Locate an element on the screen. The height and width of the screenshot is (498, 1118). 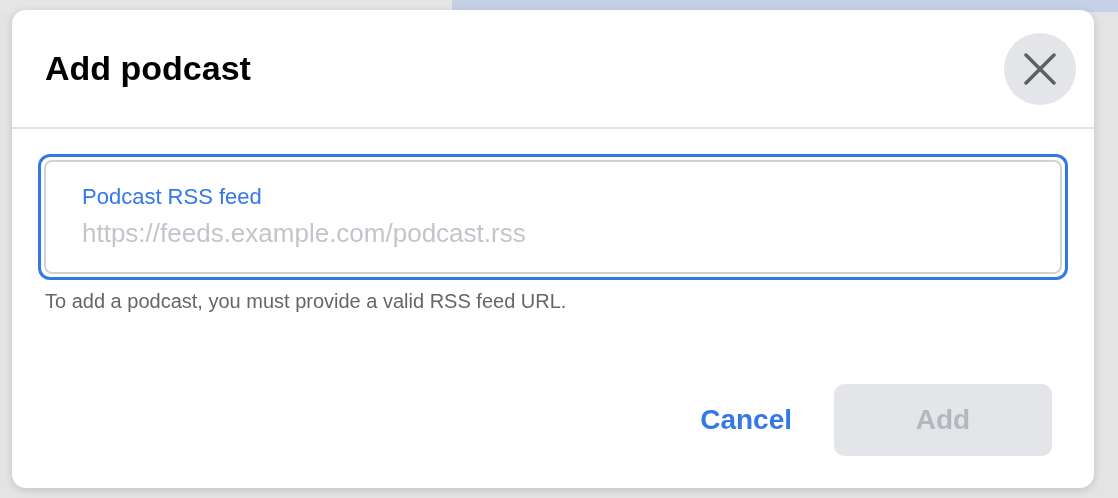
rss-feed-input: https://feeds.example.com/podcast.rss is located at coordinates (553, 233).